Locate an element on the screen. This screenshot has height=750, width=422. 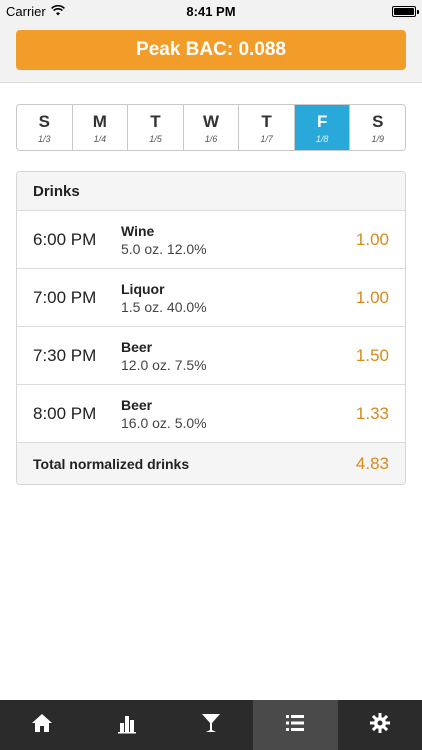
day-date: 1/6 is located at coordinates (211, 138).